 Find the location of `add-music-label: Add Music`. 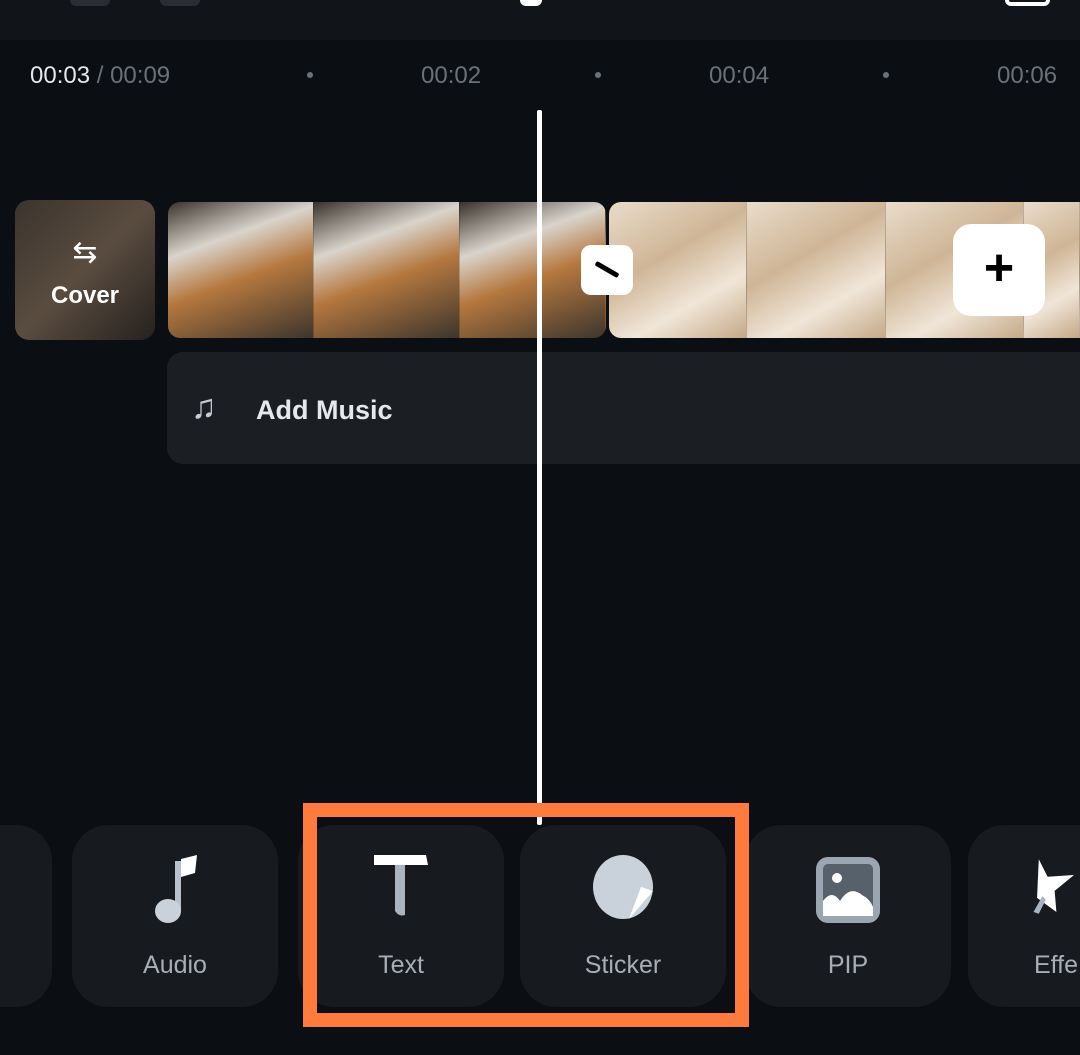

add-music-label: Add Music is located at coordinates (324, 410).